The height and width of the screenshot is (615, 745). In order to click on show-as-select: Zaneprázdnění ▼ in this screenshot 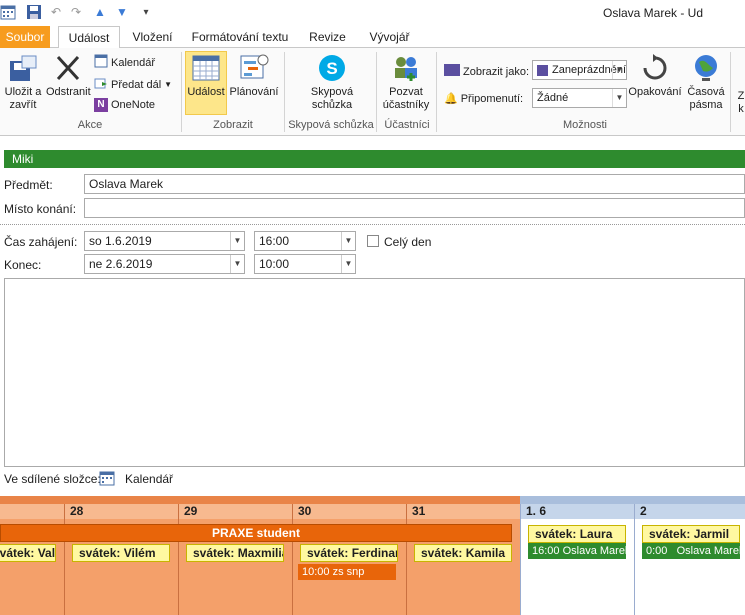, I will do `click(579, 70)`.